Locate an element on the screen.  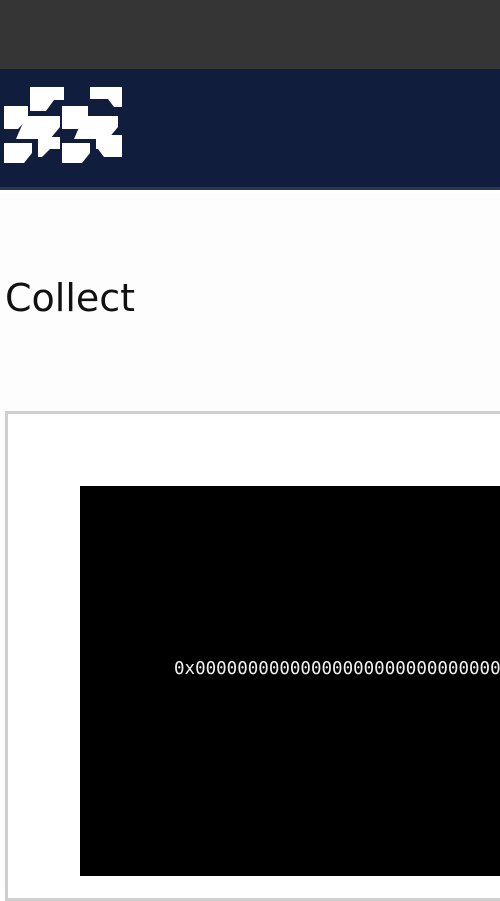
page-title: Collect is located at coordinates (70, 298).